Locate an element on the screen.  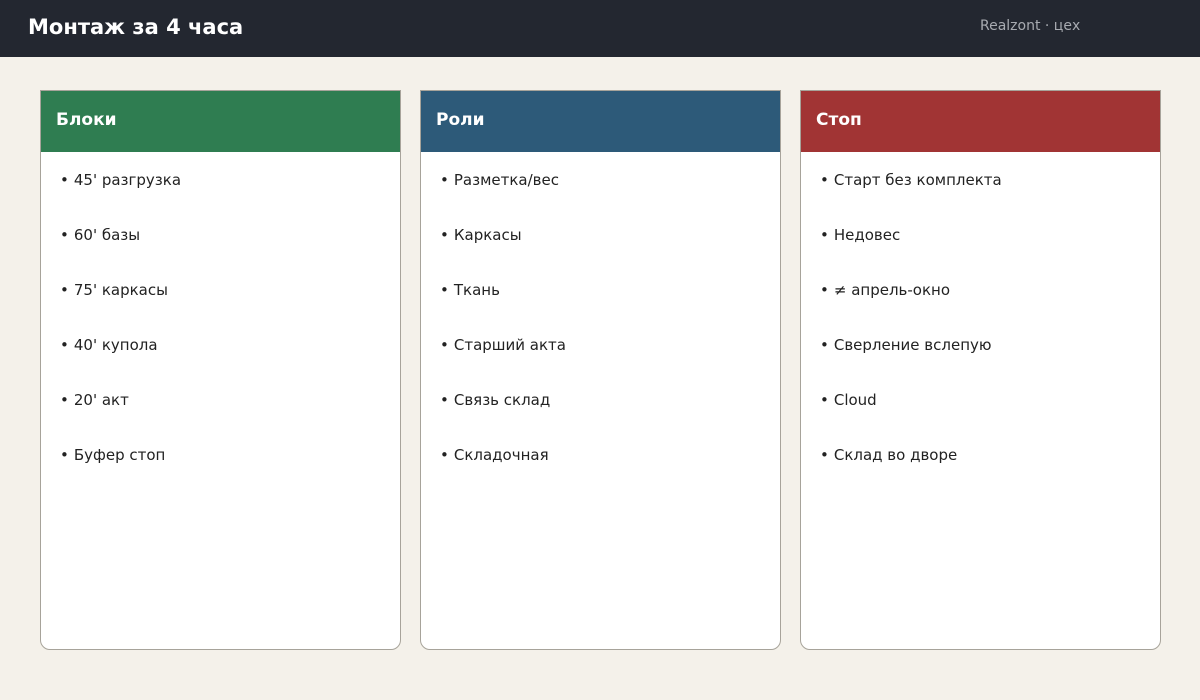
list-item-text: Старт без комплекта is located at coordinates (917, 180).